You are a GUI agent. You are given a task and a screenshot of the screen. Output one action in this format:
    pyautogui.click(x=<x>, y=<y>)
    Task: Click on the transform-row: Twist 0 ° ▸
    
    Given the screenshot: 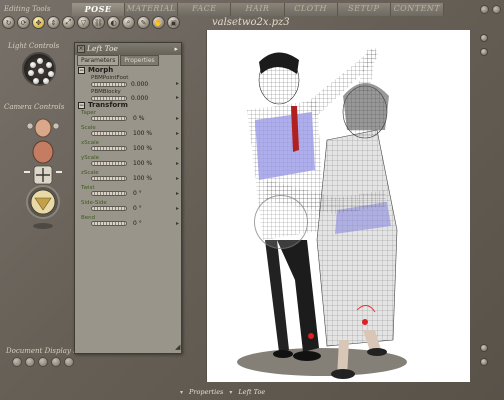 What is the action you would take?
    pyautogui.click(x=130, y=192)
    